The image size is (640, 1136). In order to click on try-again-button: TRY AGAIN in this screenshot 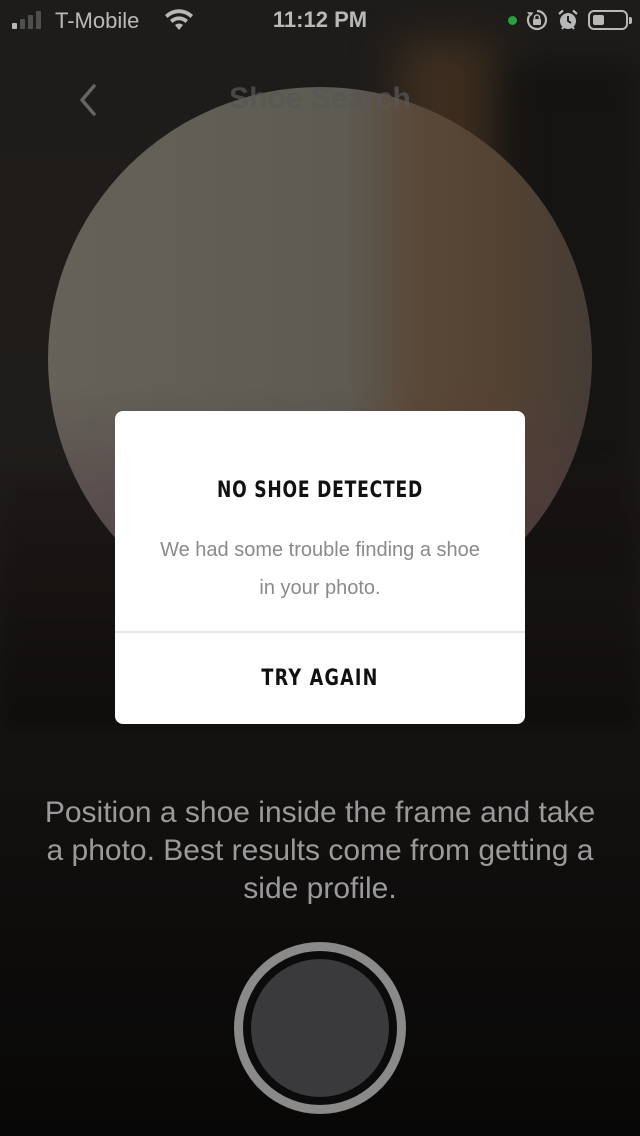, I will do `click(320, 678)`.